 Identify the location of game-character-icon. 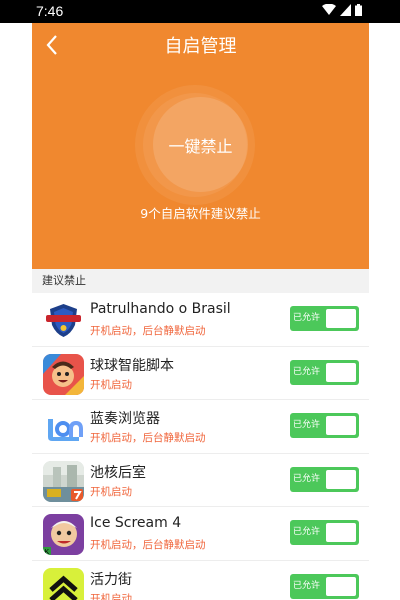
(63, 374).